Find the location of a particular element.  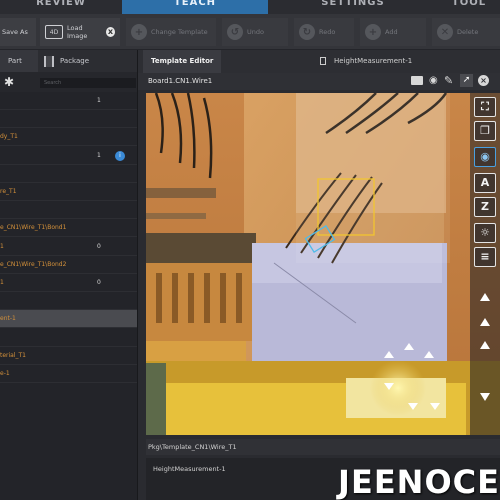

tree-row-label: e_CN1\Wire_T1\Bond1 is located at coordinates (33, 228).